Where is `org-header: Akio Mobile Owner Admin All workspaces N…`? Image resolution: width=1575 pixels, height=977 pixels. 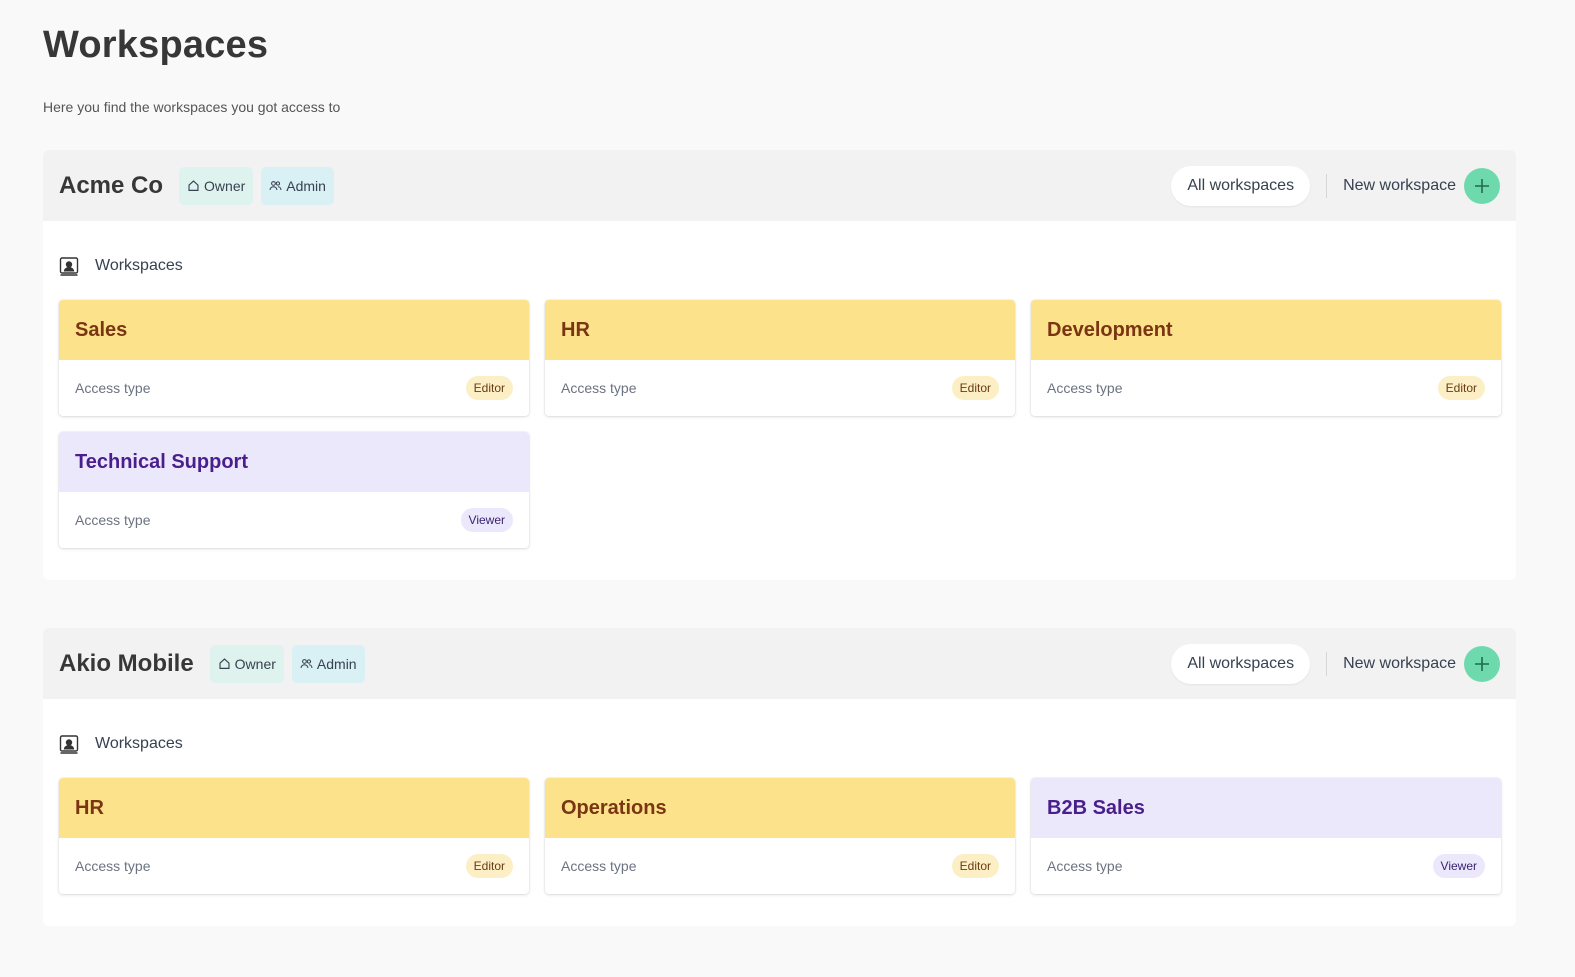 org-header: Akio Mobile Owner Admin All workspaces N… is located at coordinates (779, 663).